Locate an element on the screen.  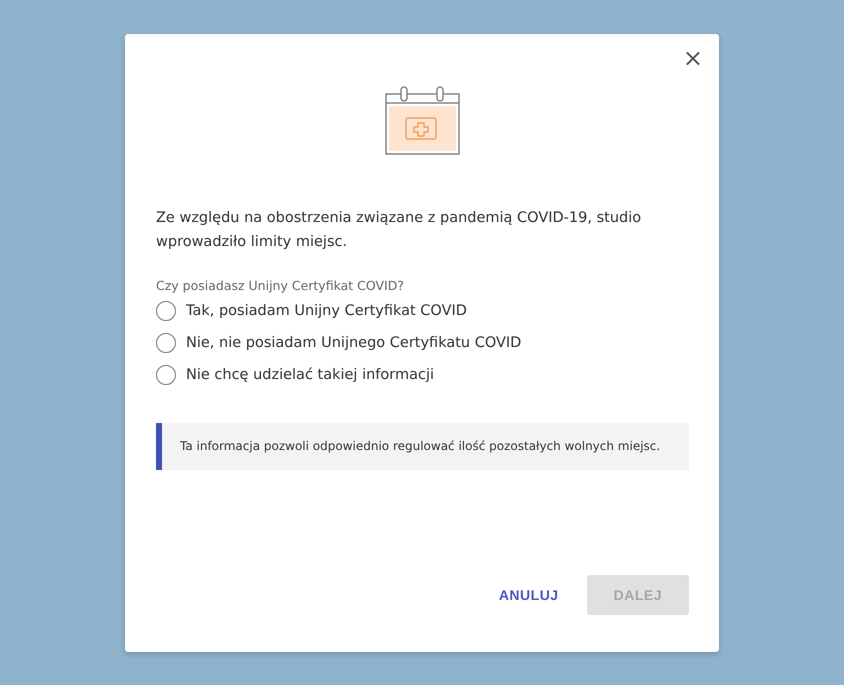
cancel-button: ANULUJ is located at coordinates (528, 595).